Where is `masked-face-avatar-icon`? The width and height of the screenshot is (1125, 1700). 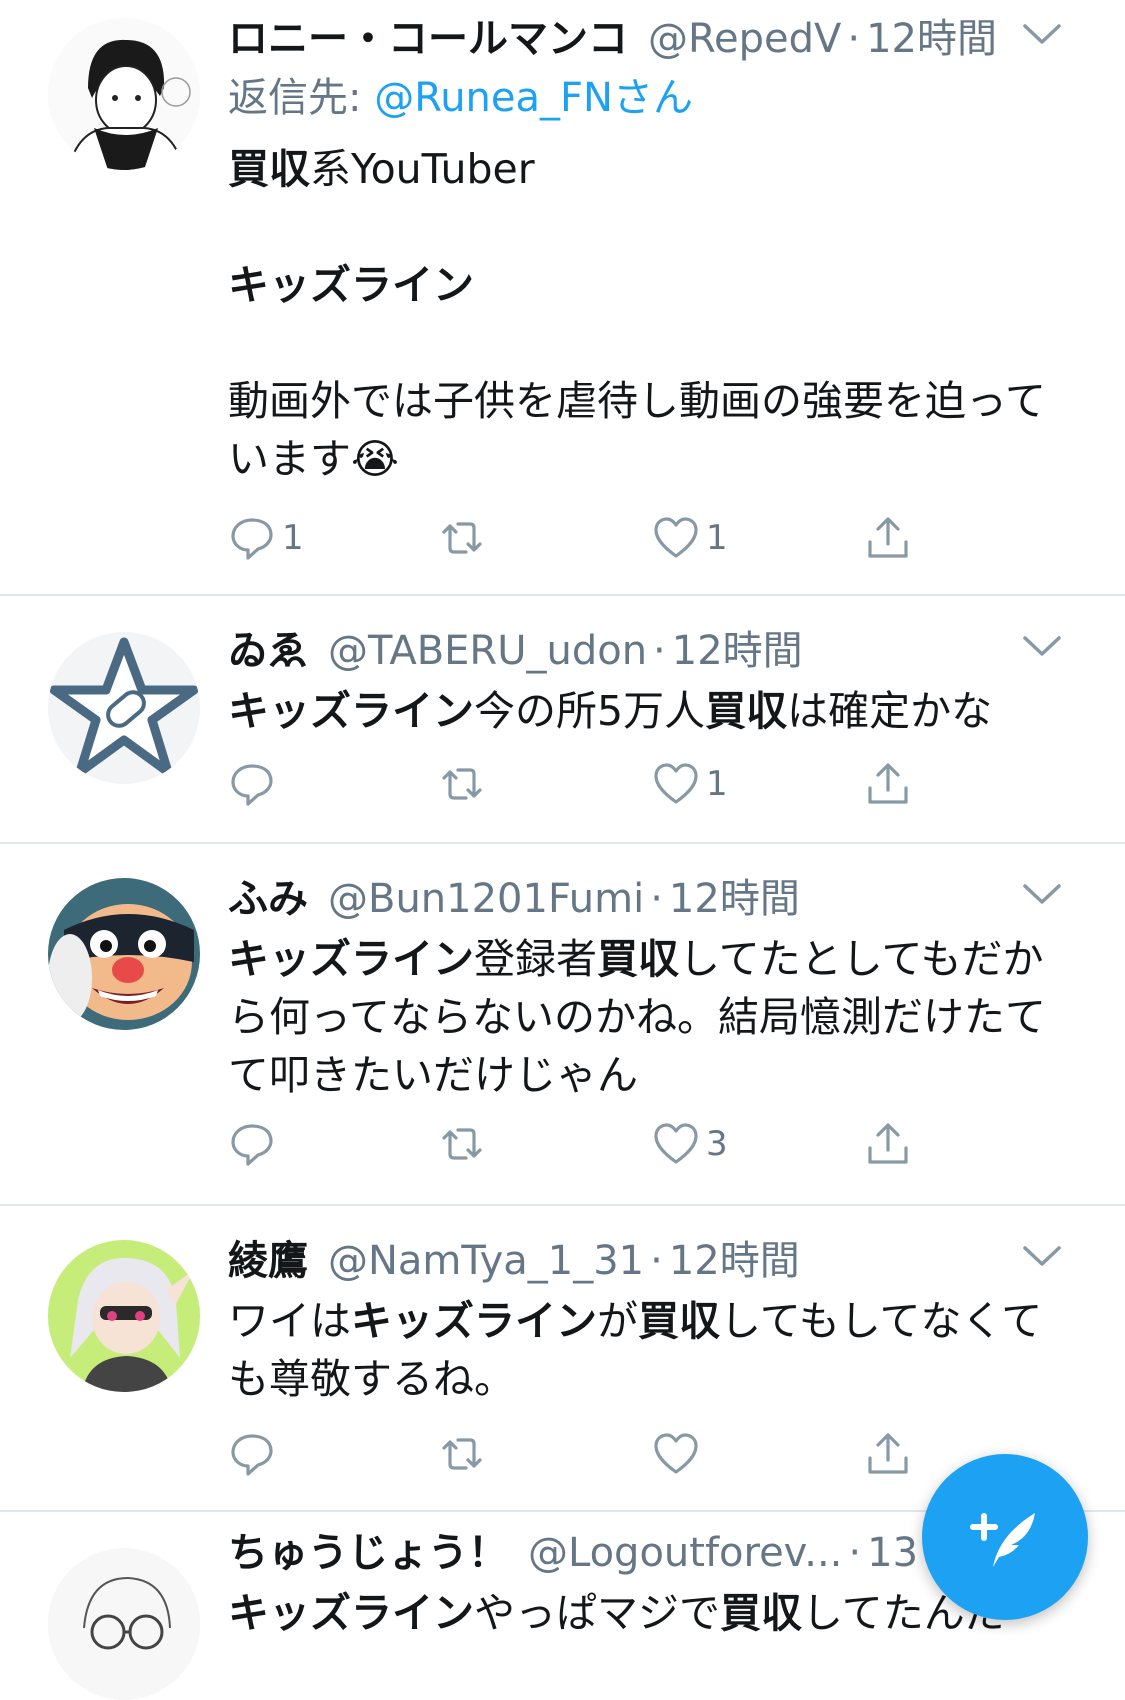 masked-face-avatar-icon is located at coordinates (124, 954).